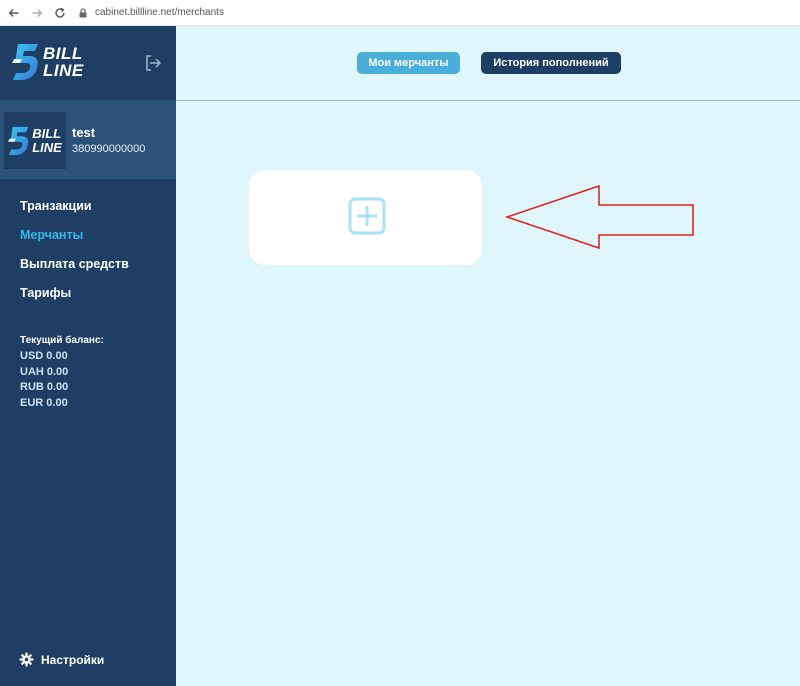 The height and width of the screenshot is (686, 800). Describe the element at coordinates (44, 387) in the screenshot. I see `balance-rub: RUB 0.00` at that location.